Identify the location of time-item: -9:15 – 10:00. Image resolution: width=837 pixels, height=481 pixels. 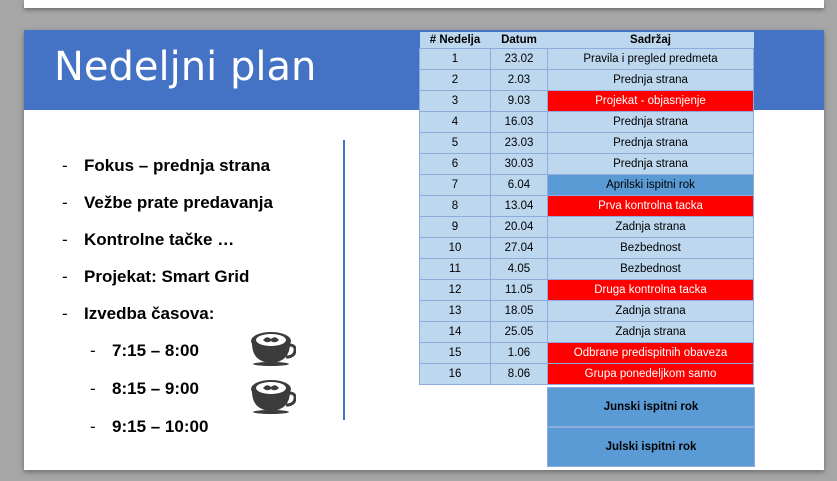
(167, 427).